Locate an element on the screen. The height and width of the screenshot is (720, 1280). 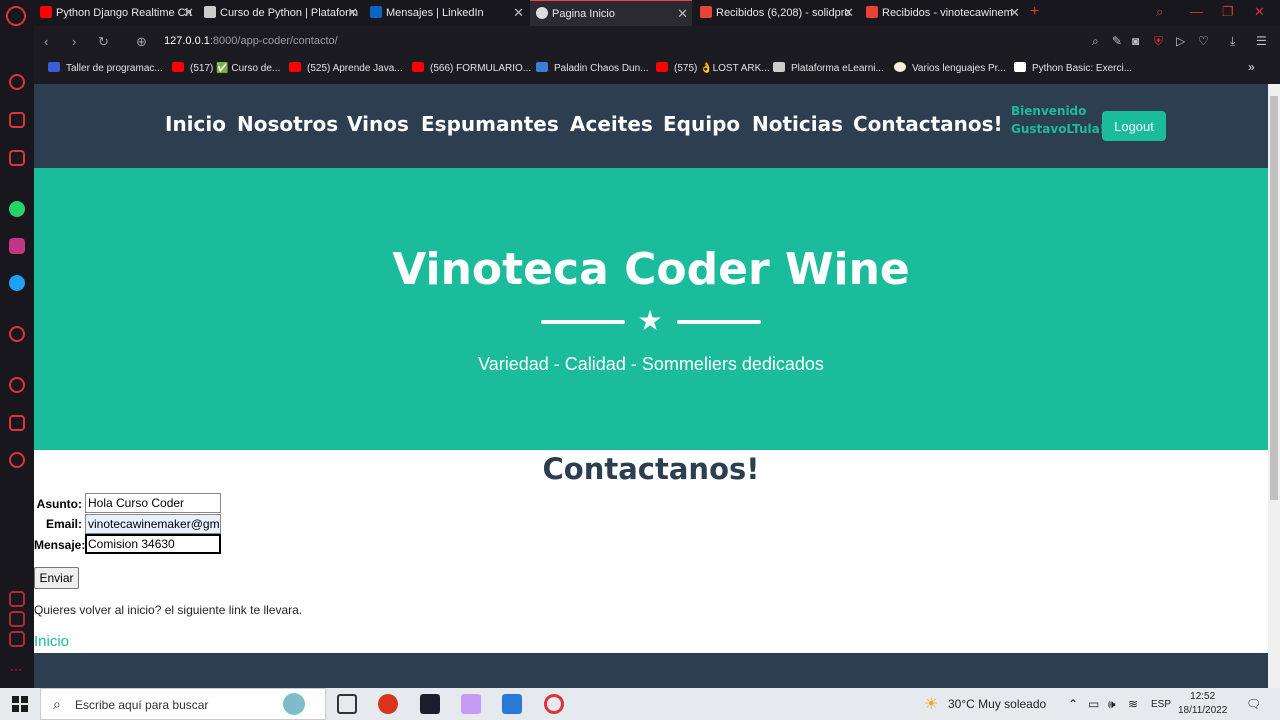
camera-icon: ◙ is located at coordinates (1135, 41).